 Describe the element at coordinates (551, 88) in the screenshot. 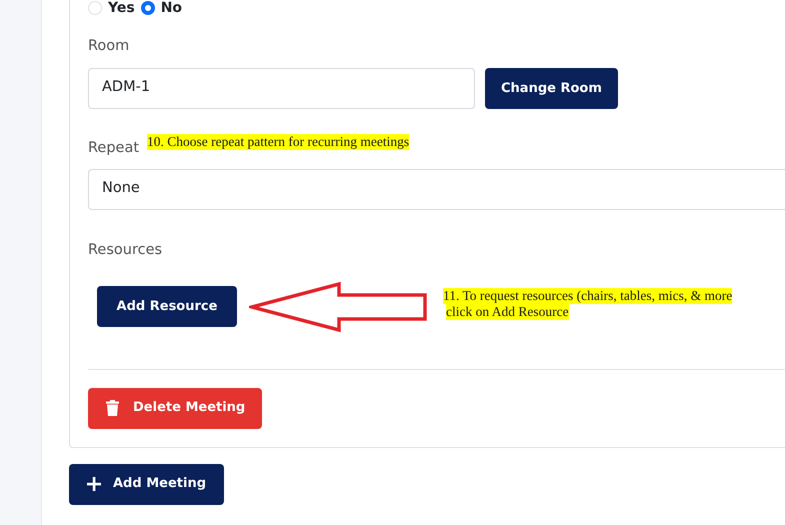

I see `change-room-button: Change Room` at that location.